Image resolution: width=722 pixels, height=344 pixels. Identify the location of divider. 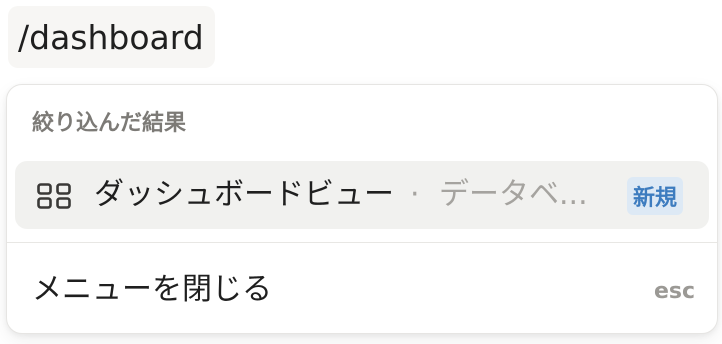
(362, 242).